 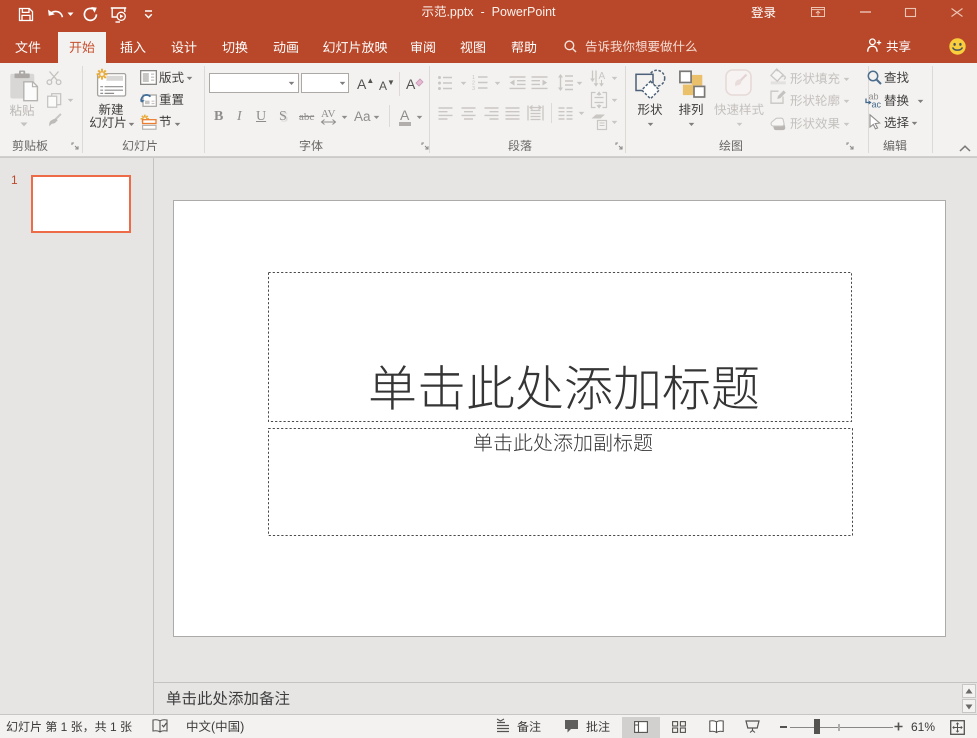 What do you see at coordinates (877, 105) in the screenshot?
I see `svg-text: ac` at bounding box center [877, 105].